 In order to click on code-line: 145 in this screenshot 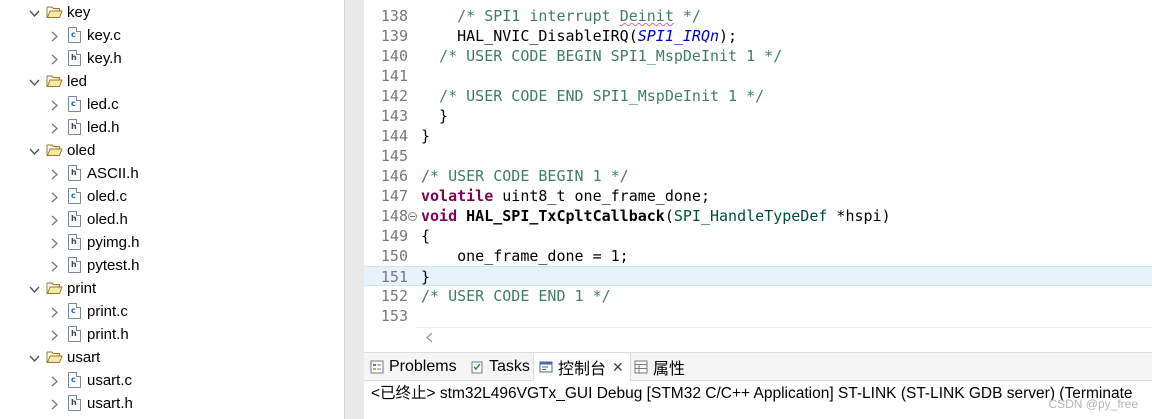, I will do `click(758, 156)`.